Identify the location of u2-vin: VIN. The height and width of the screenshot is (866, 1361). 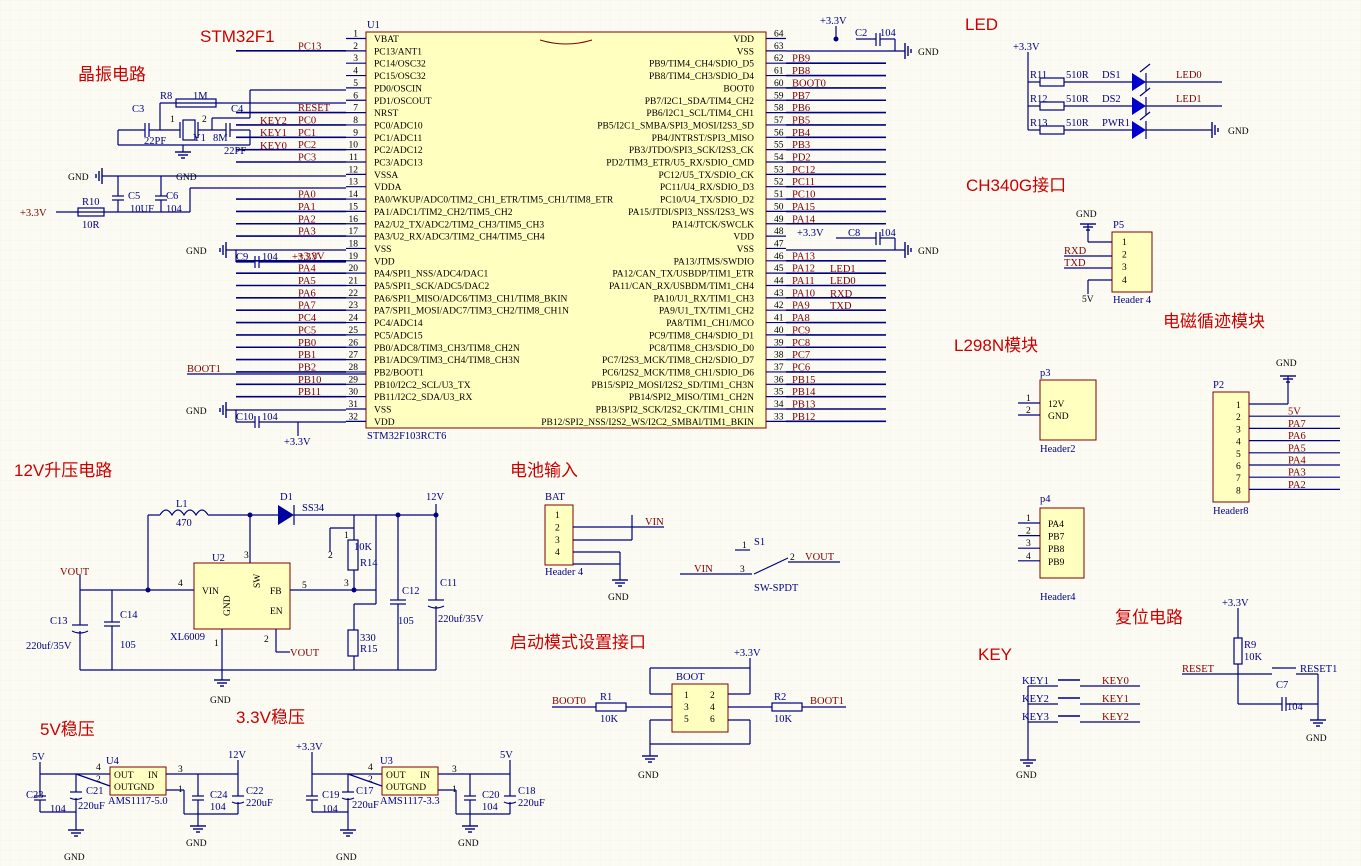
(210, 592).